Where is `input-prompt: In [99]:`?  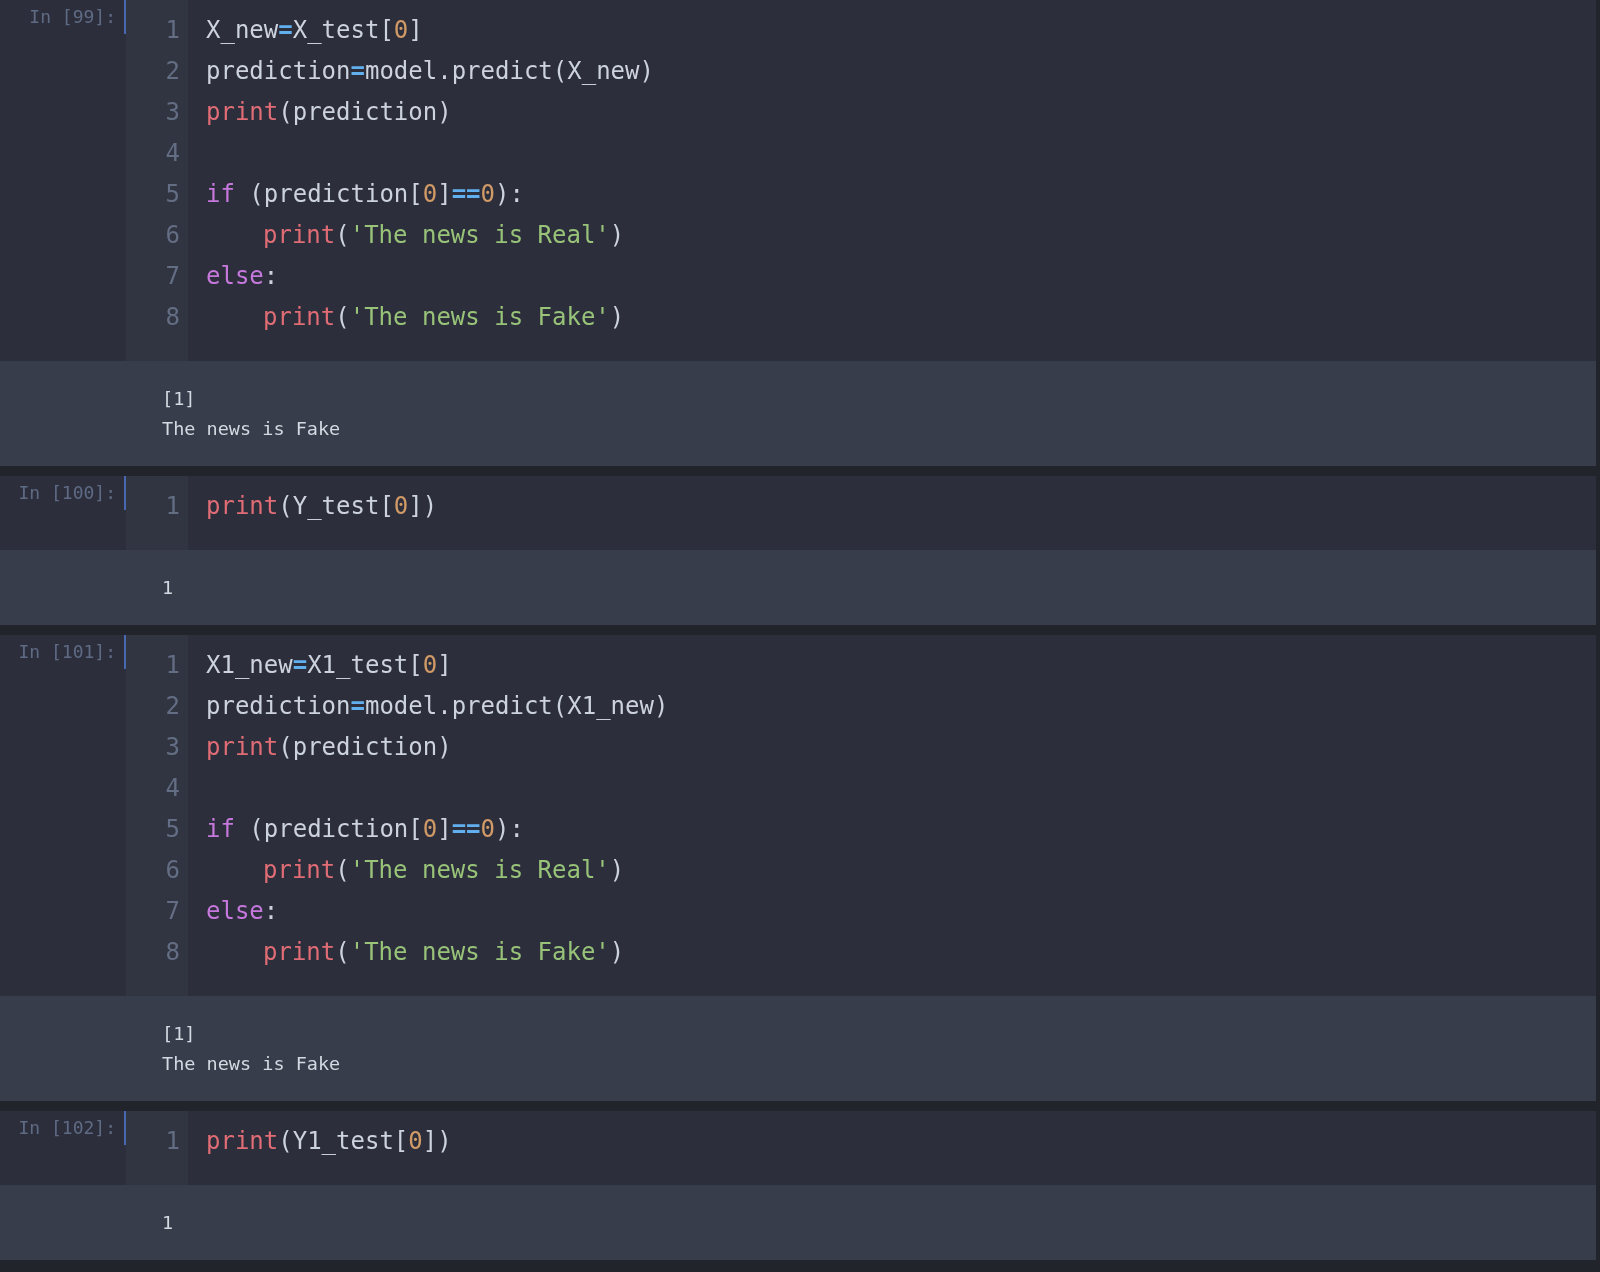 input-prompt: In [99]: is located at coordinates (72, 17).